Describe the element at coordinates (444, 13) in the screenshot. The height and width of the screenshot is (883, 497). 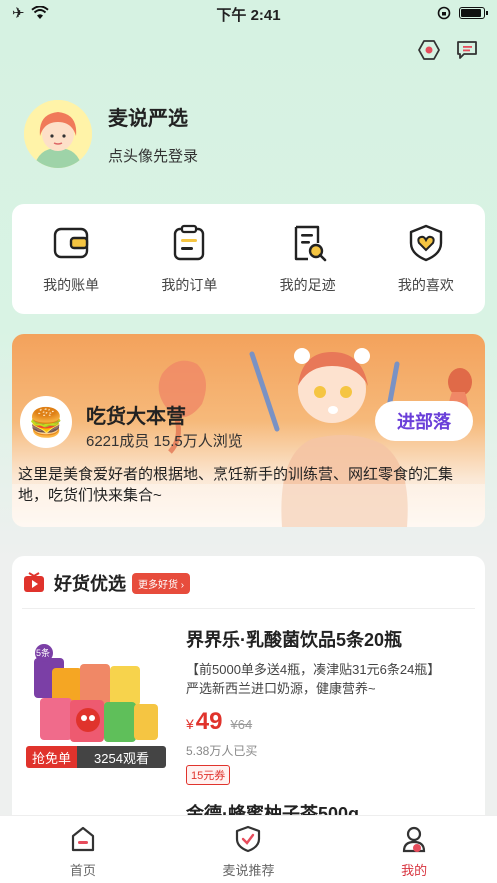
I see `rotation-lock-icon` at that location.